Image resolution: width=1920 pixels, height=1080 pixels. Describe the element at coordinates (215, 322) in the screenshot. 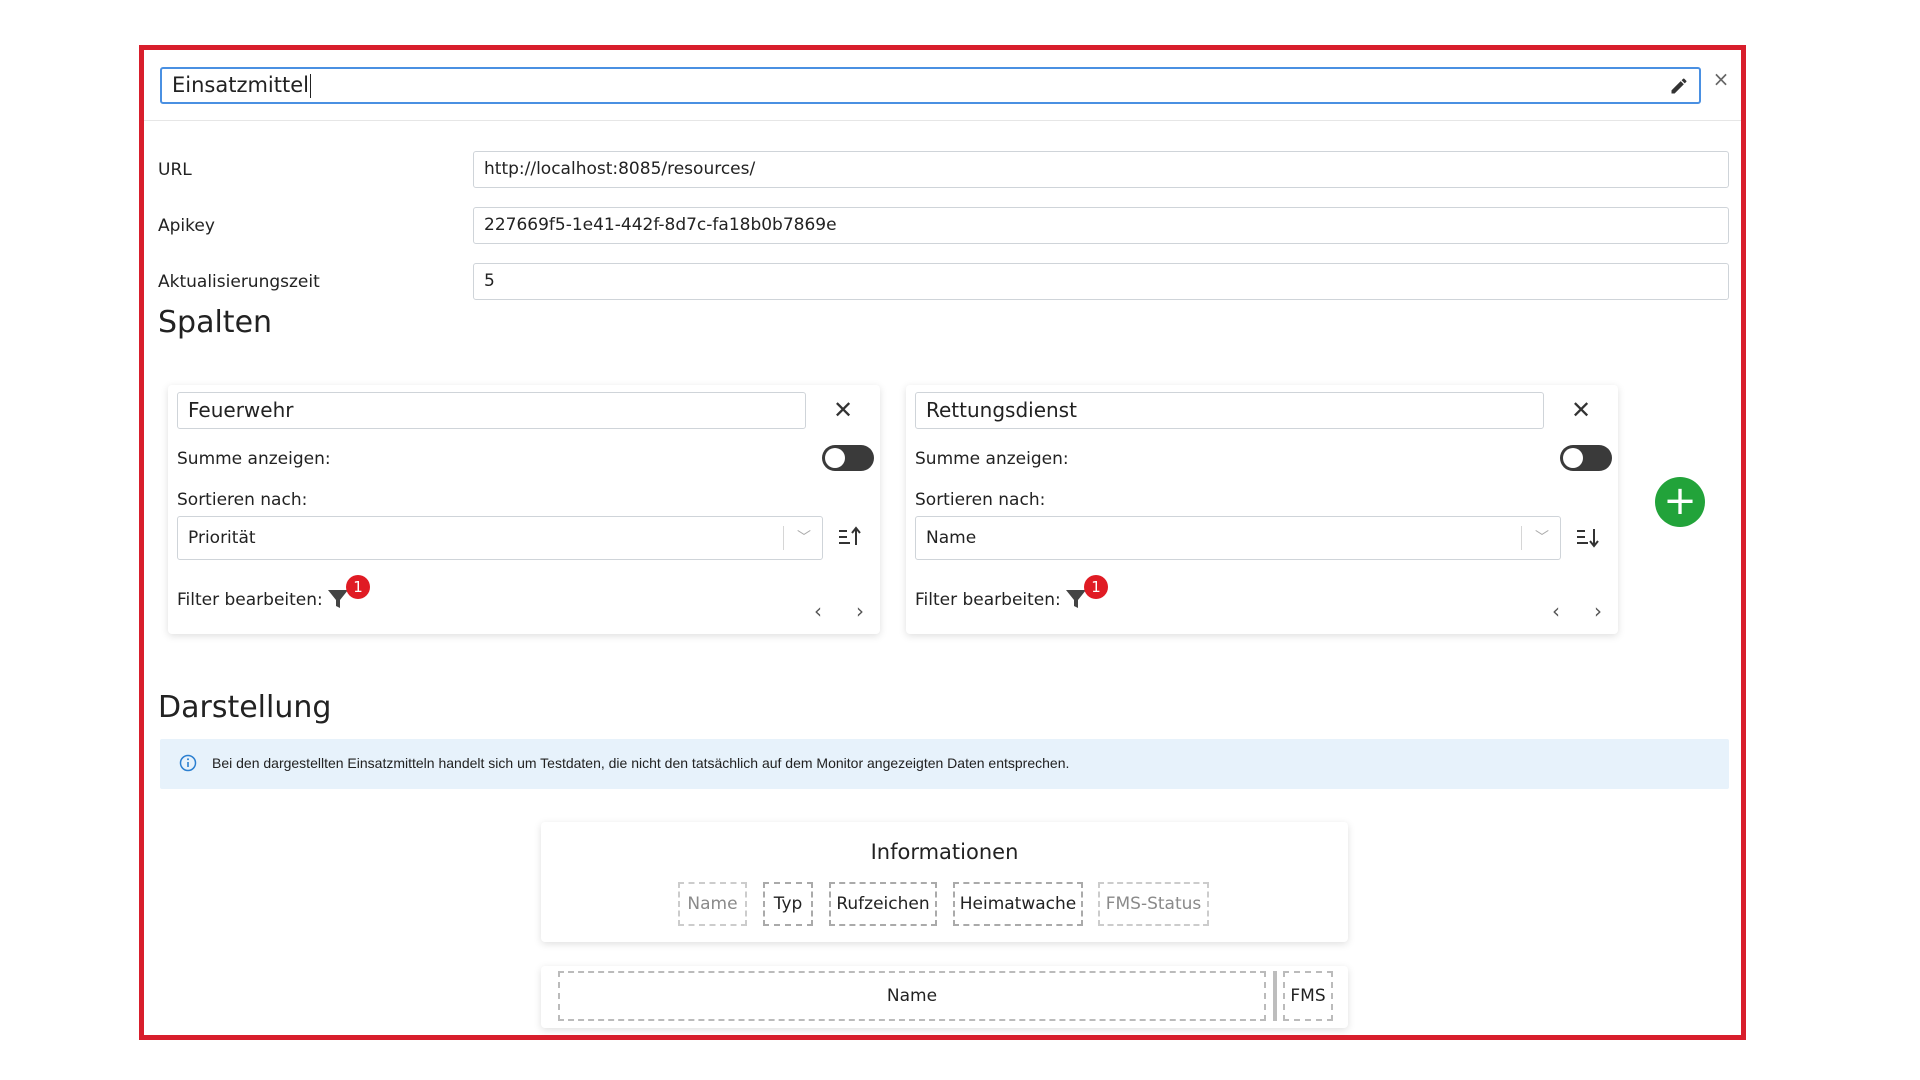

I see `columns-heading: Spalten` at that location.